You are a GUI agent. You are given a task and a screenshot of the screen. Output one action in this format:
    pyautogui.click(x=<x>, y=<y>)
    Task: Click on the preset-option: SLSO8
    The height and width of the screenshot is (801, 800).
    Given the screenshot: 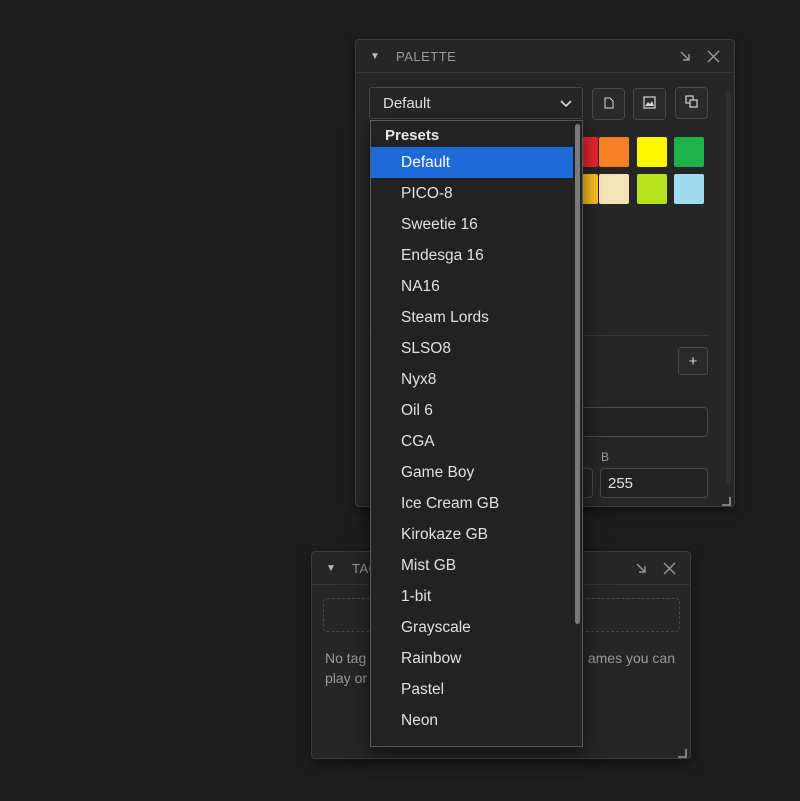 What is the action you would take?
    pyautogui.click(x=472, y=348)
    